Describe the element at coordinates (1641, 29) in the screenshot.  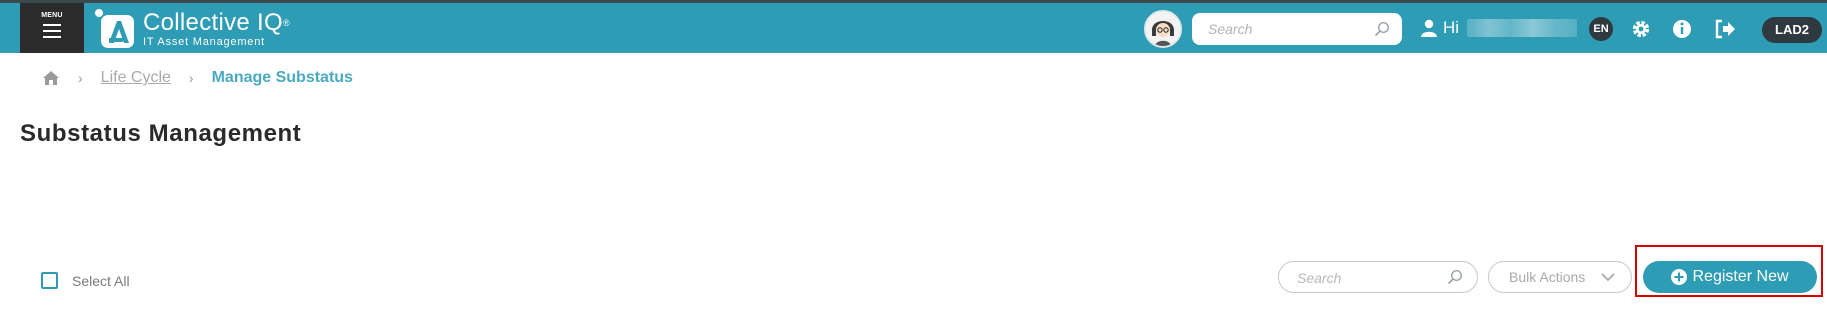
I see `gear-icon` at that location.